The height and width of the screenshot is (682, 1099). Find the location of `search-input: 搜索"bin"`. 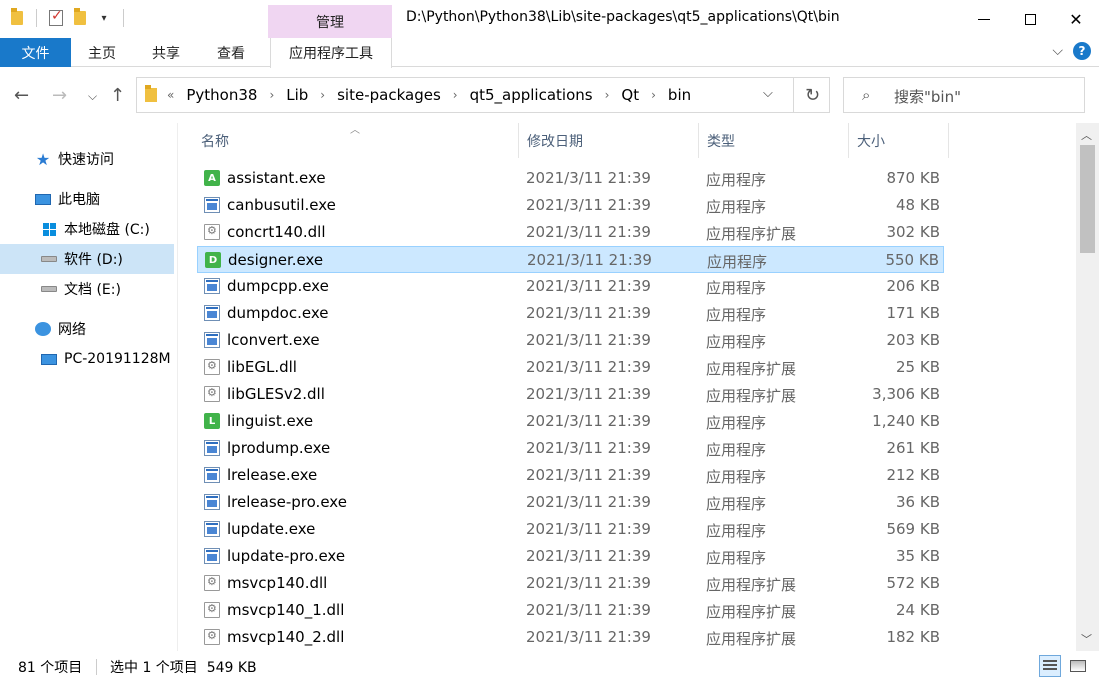

search-input: 搜索"bin" is located at coordinates (927, 96).